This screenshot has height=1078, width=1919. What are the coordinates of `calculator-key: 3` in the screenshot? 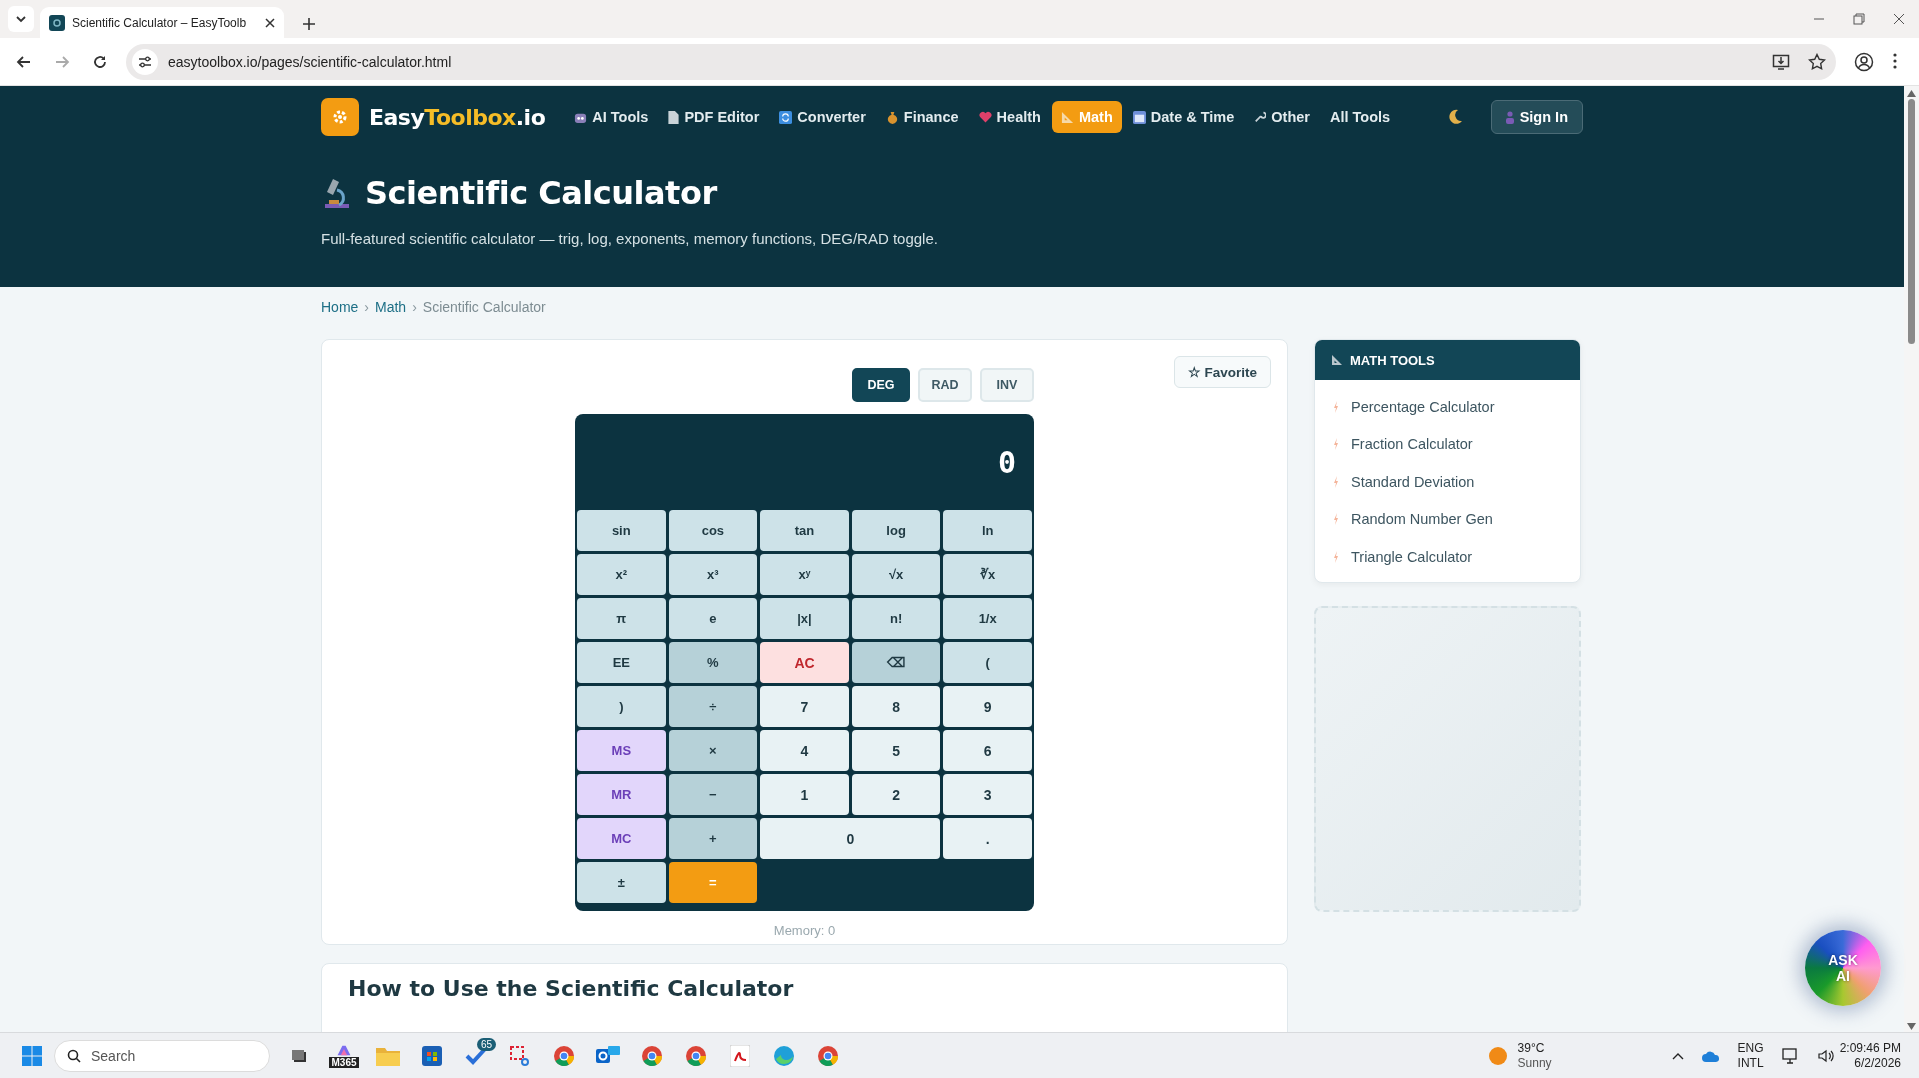 It's located at (987, 794).